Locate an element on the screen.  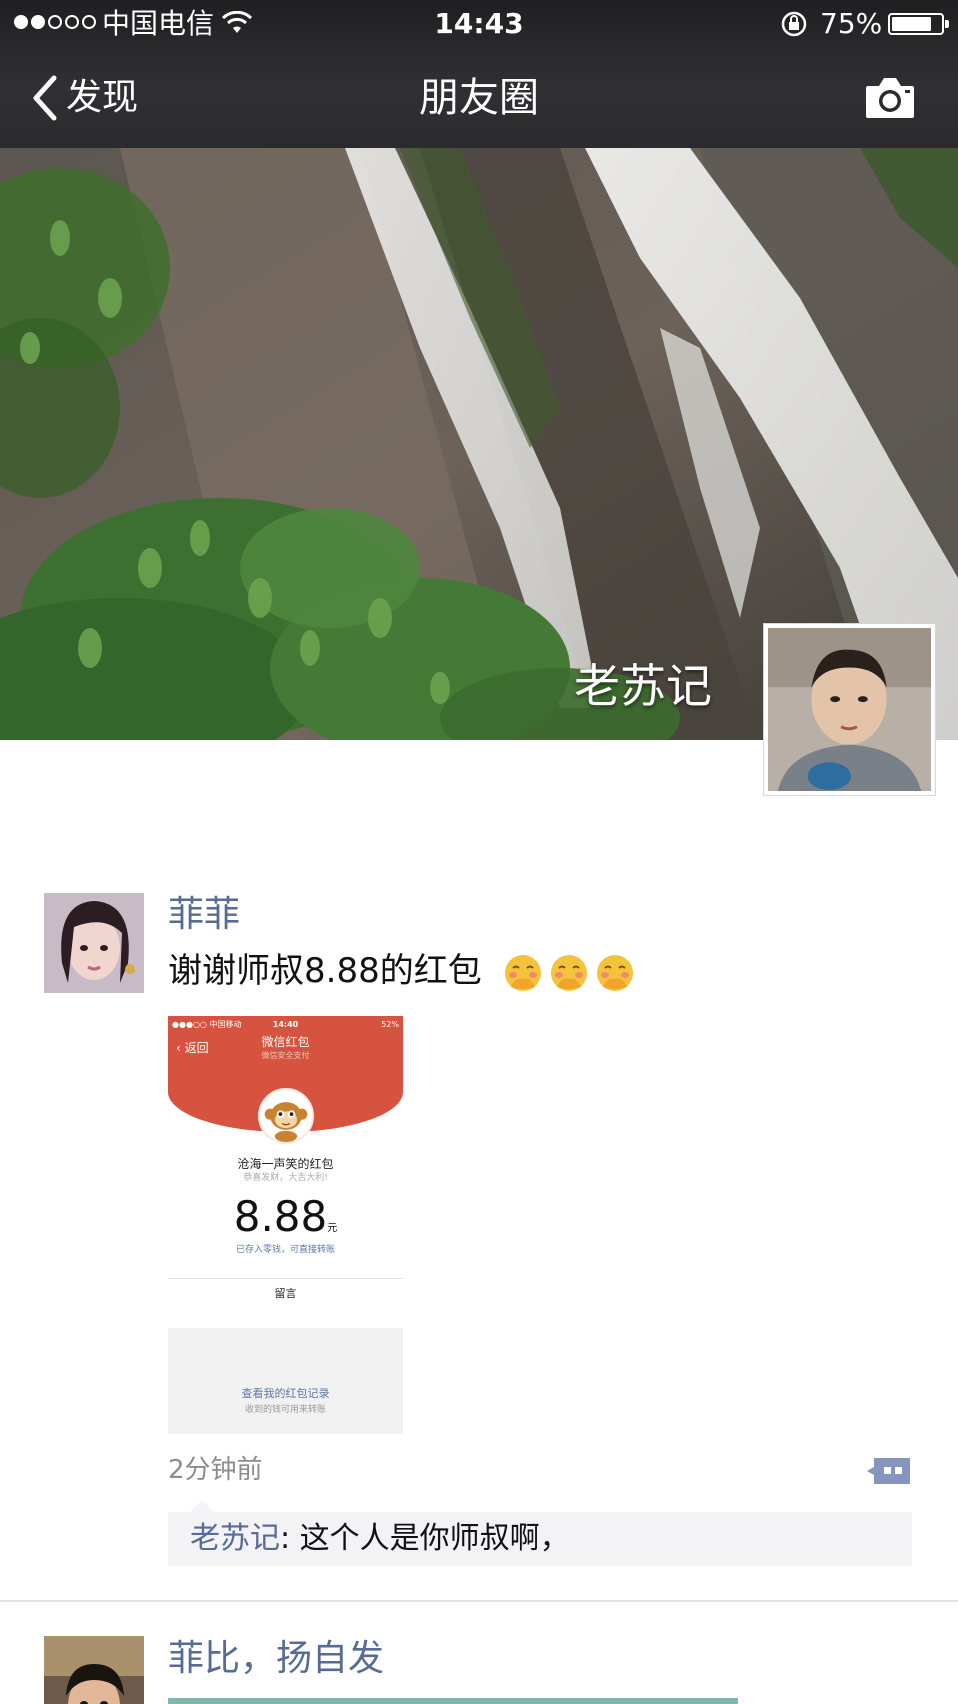
rotation-lock-icon is located at coordinates (794, 24).